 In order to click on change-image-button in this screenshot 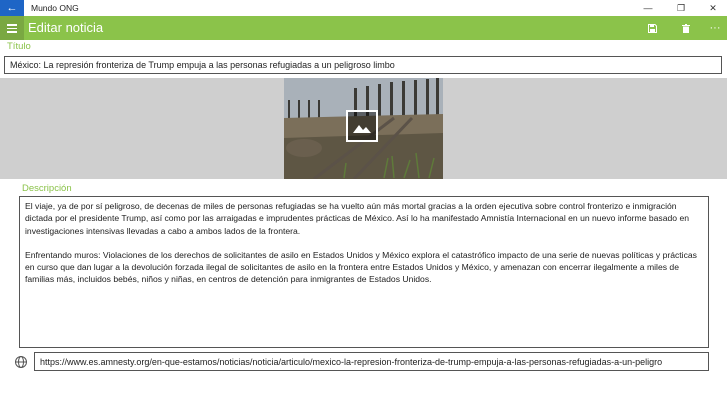, I will do `click(362, 126)`.